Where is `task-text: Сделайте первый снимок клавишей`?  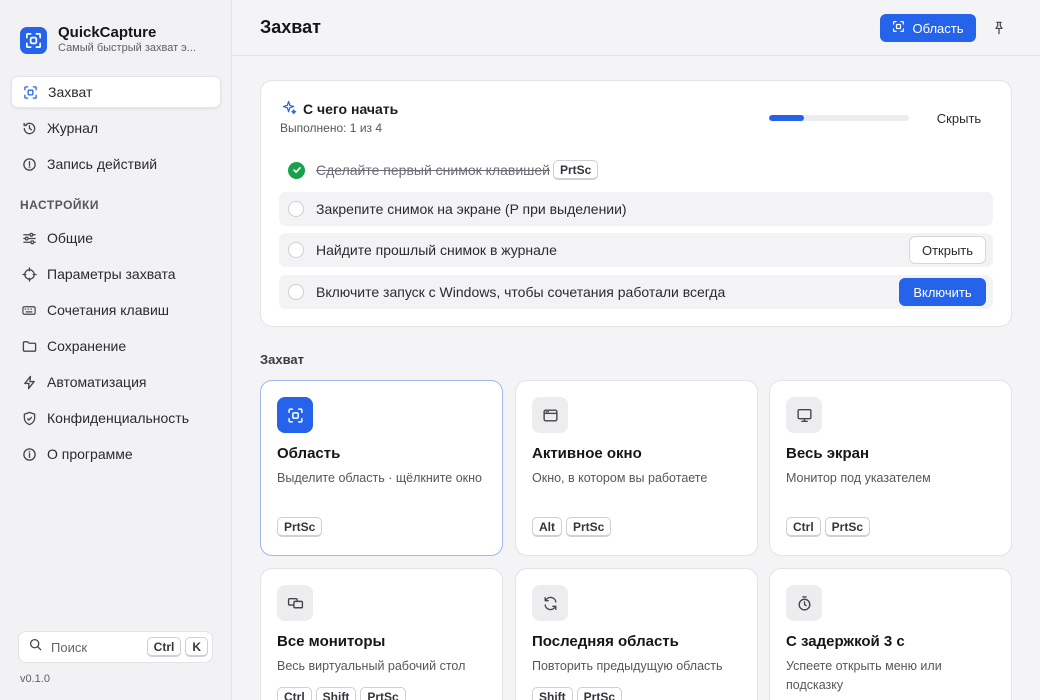 task-text: Сделайте первый снимок клавишей is located at coordinates (433, 170).